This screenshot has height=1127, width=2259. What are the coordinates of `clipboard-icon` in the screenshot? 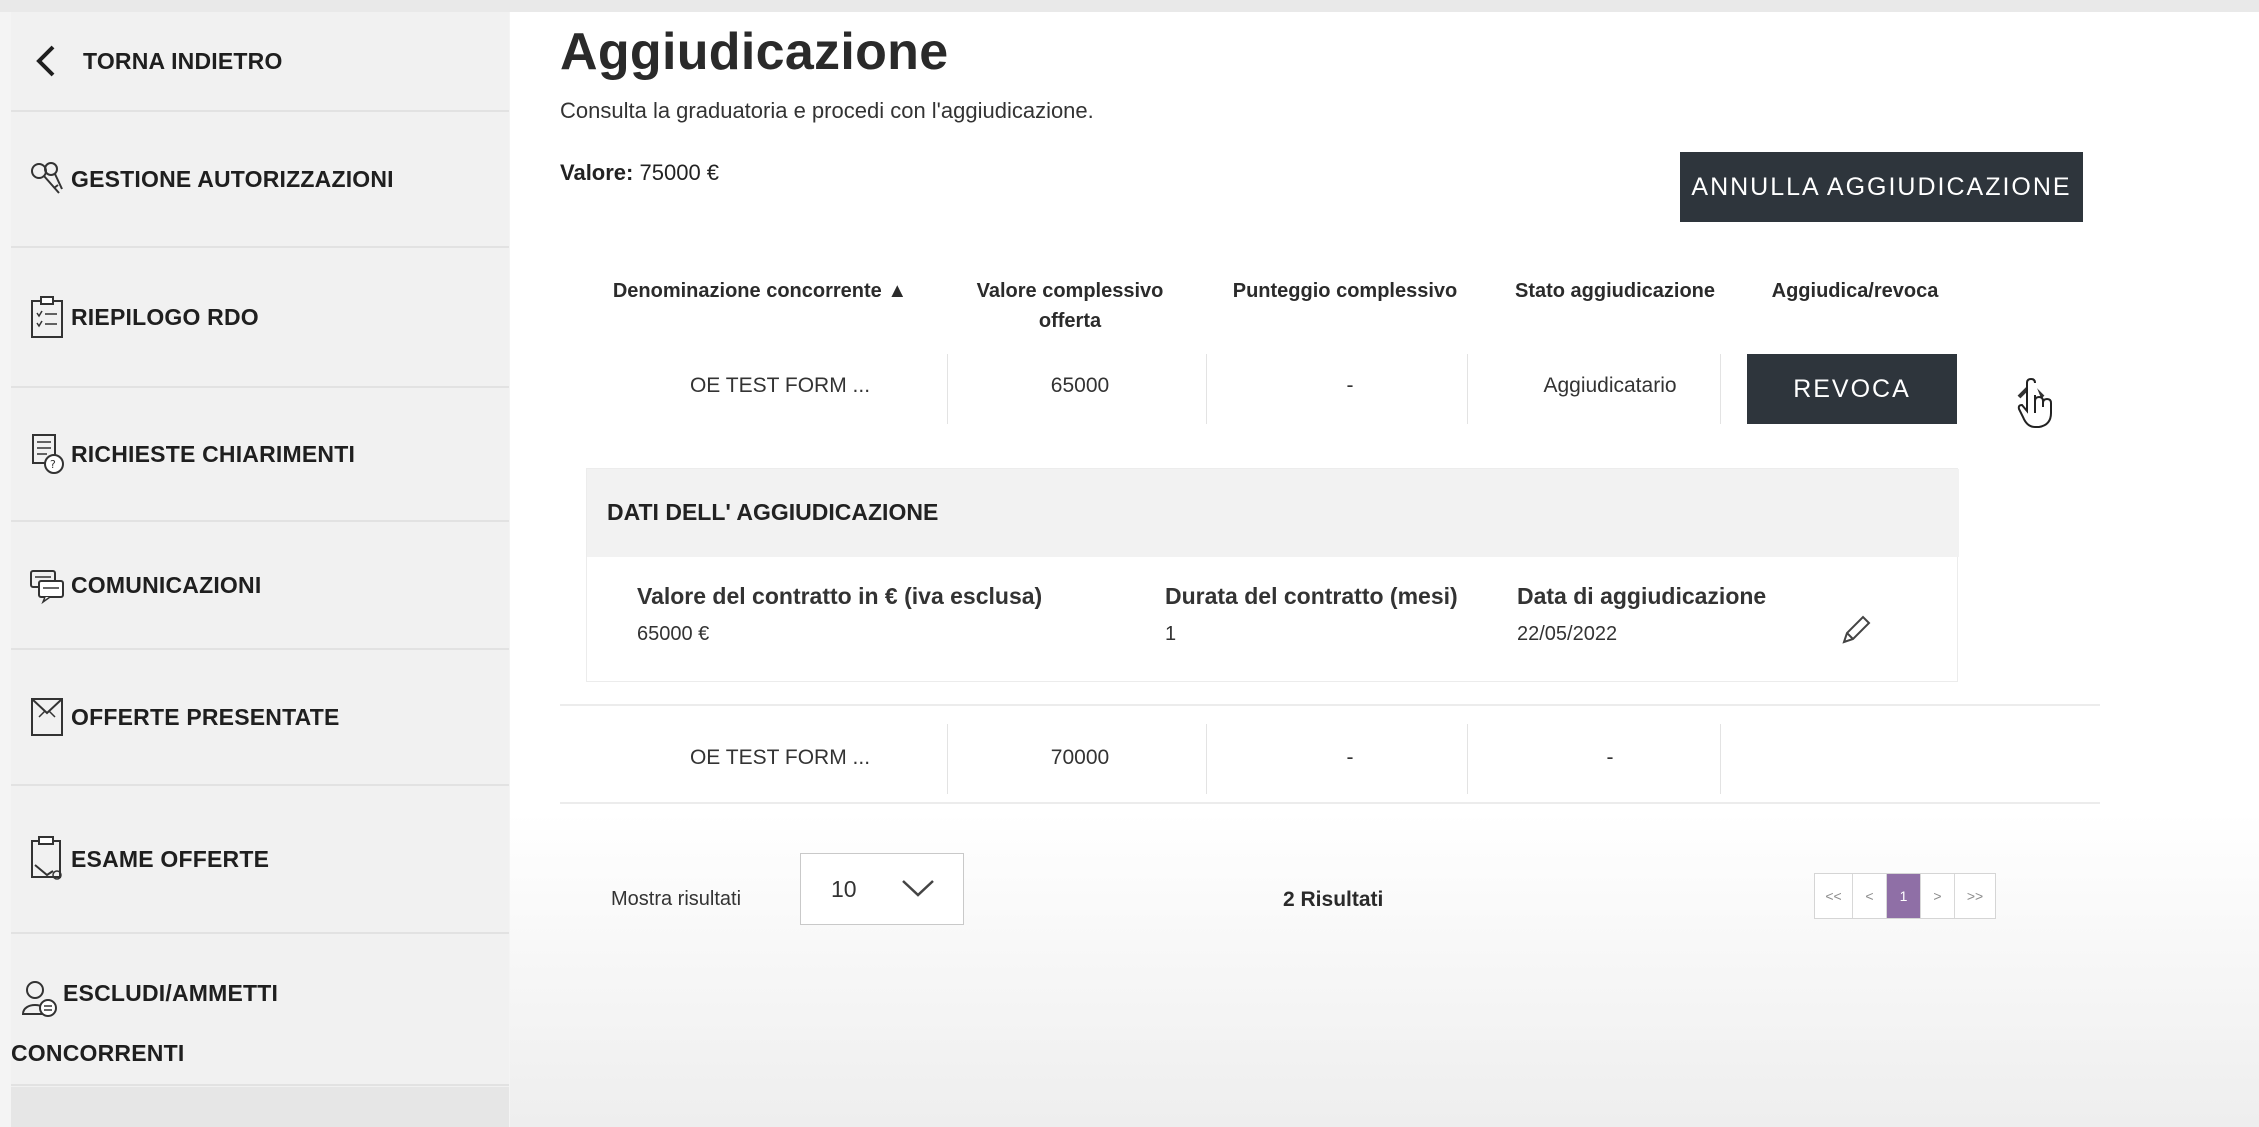 It's located at (47, 317).